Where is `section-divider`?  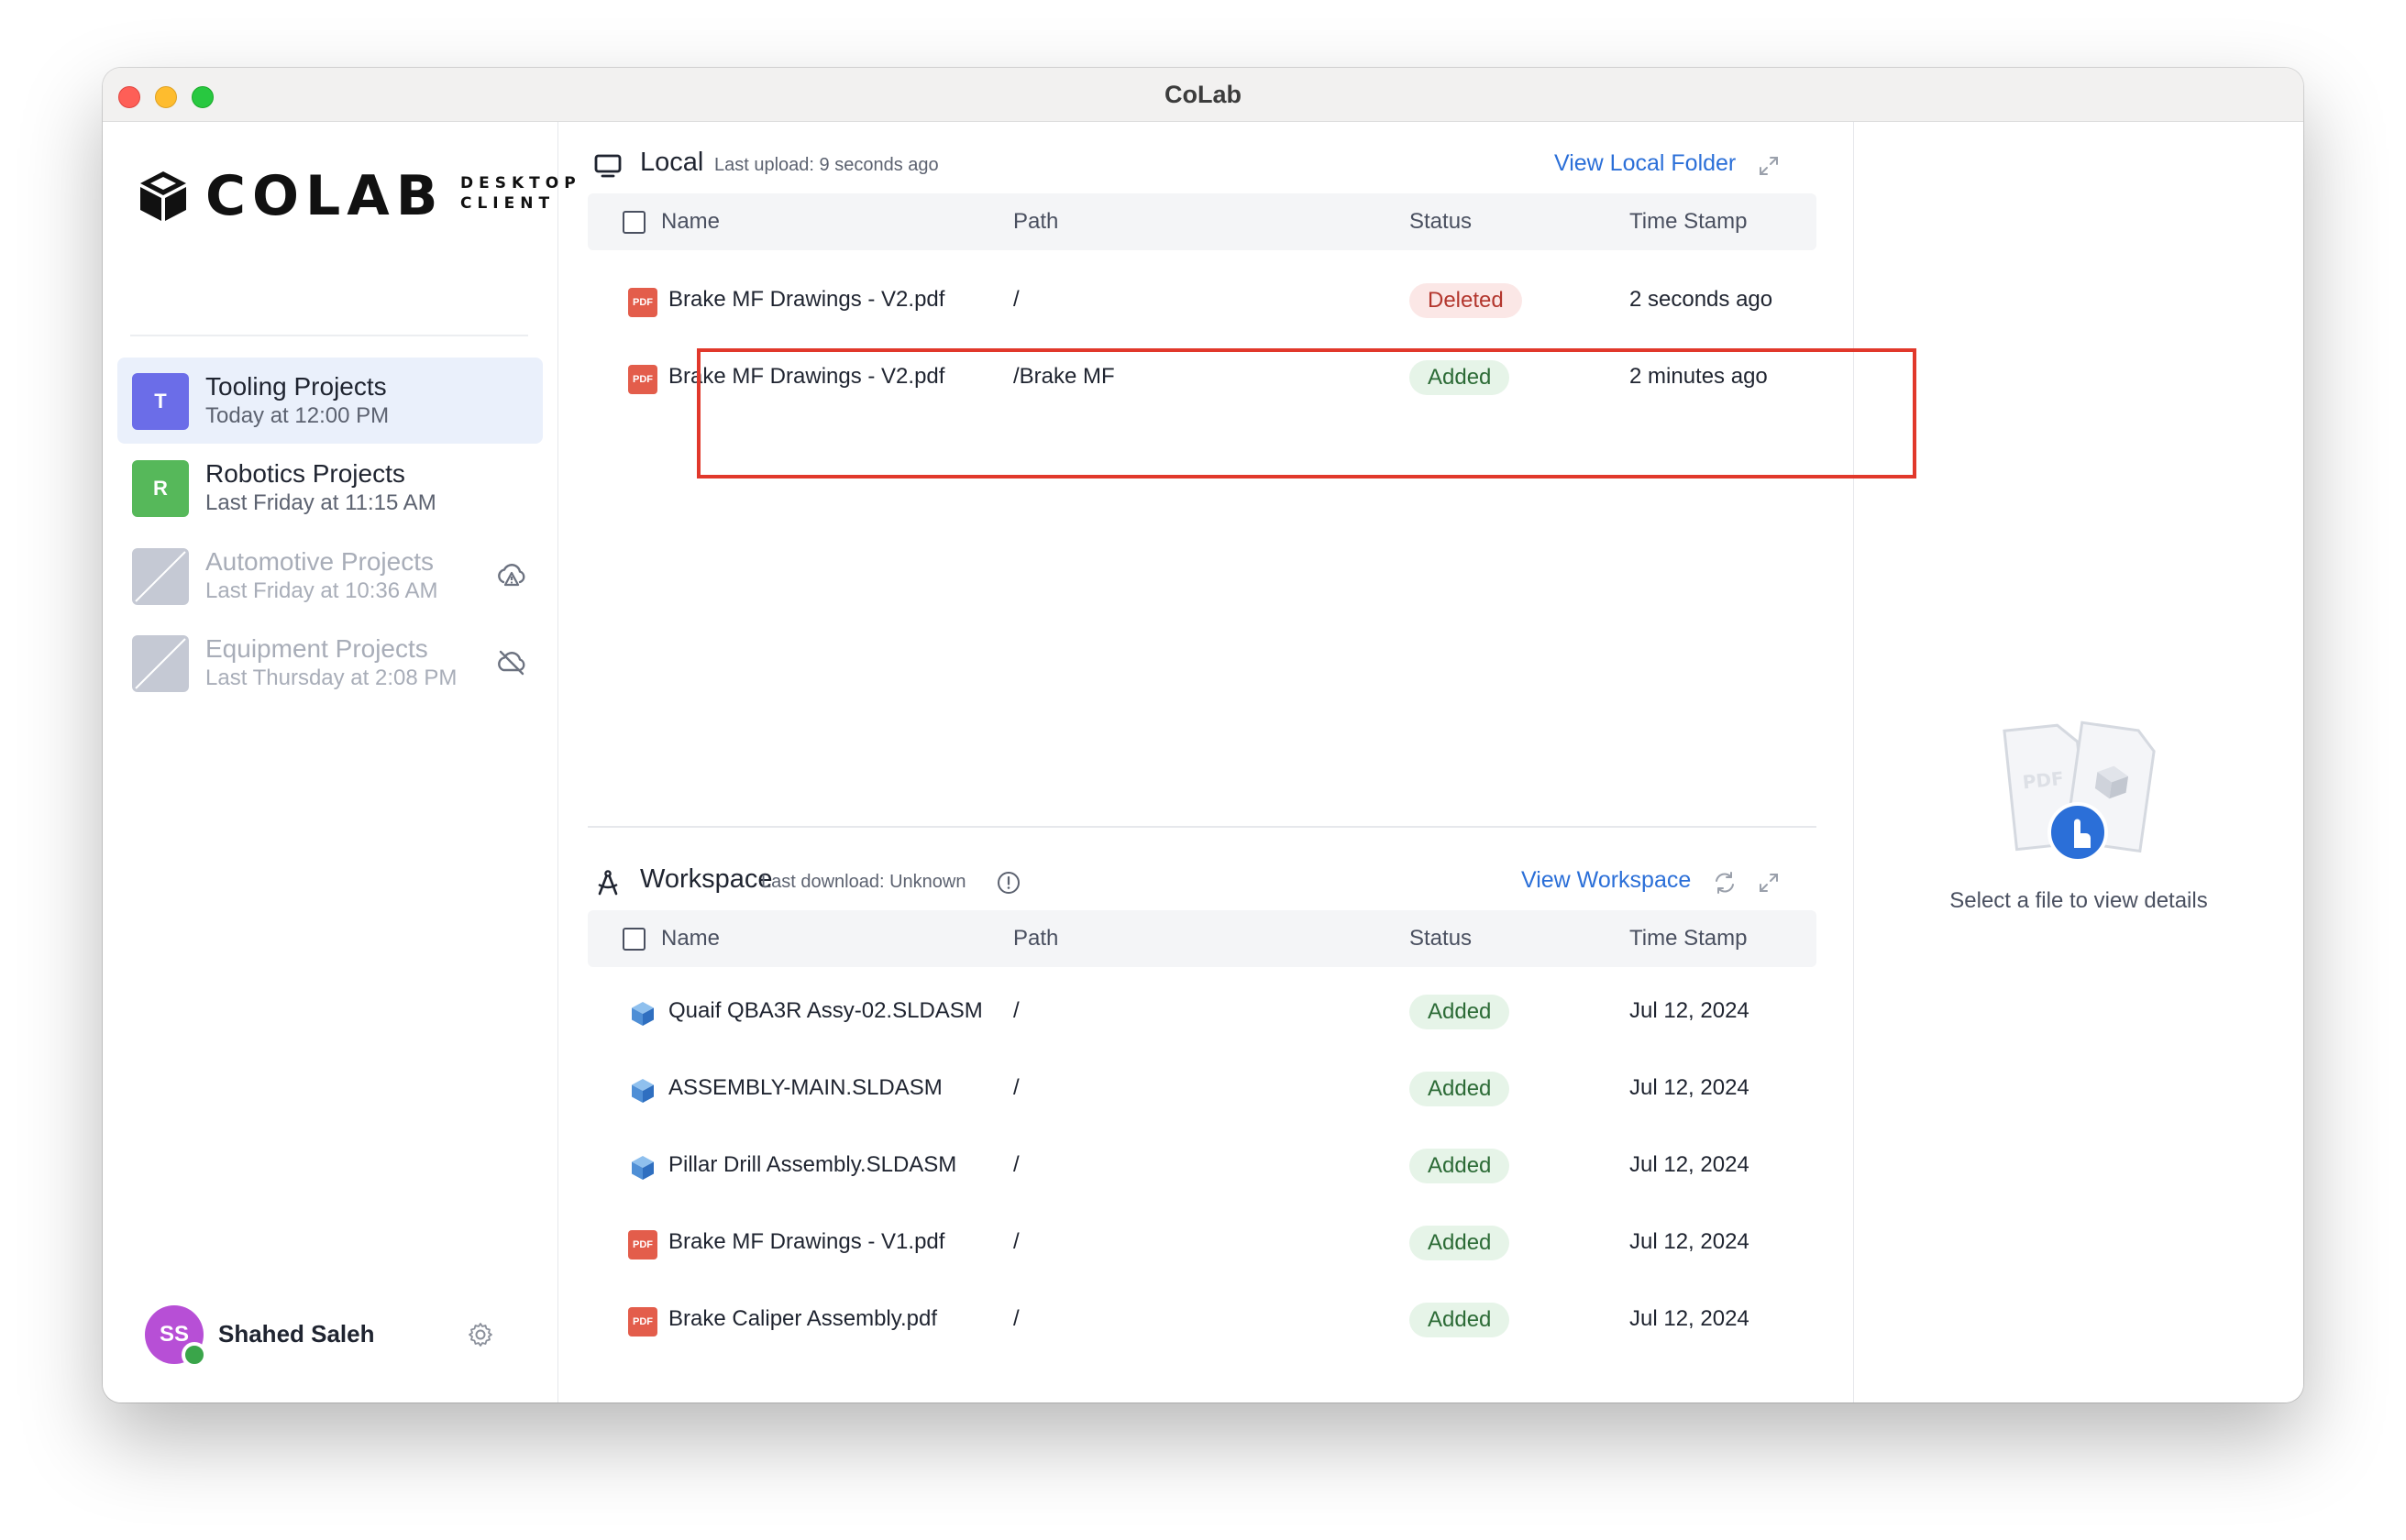
section-divider is located at coordinates (1202, 827).